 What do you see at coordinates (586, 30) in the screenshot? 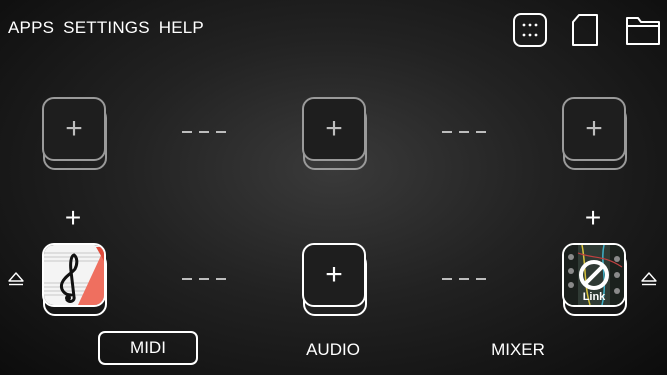
I see `new-file-icon` at bounding box center [586, 30].